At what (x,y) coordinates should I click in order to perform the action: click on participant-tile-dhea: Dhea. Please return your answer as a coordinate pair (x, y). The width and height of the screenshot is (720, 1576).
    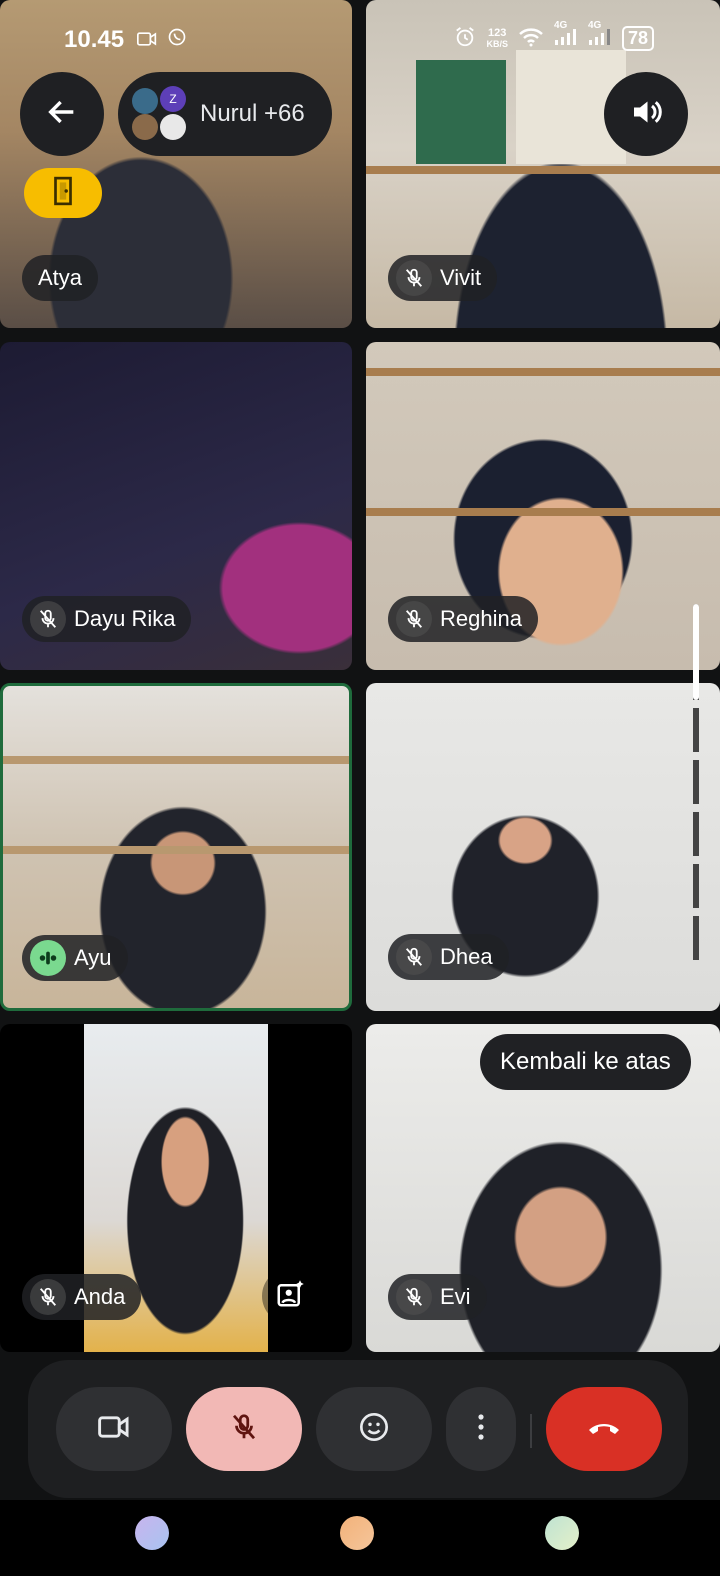
    Looking at the image, I should click on (543, 847).